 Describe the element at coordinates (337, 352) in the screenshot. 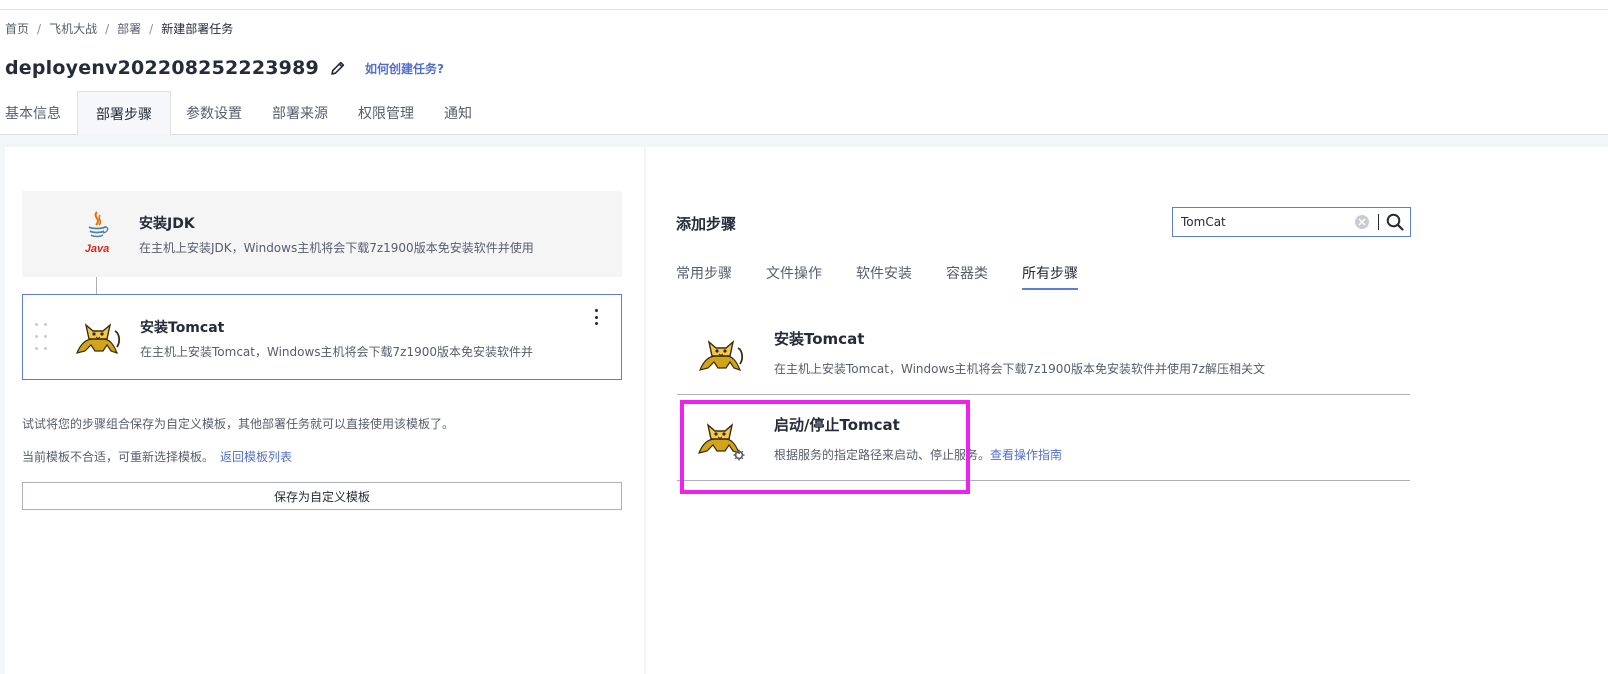

I see `step-description: 在主机上安装Tomcat，Windows主机将会下载7z1900版本免安装软件并` at that location.